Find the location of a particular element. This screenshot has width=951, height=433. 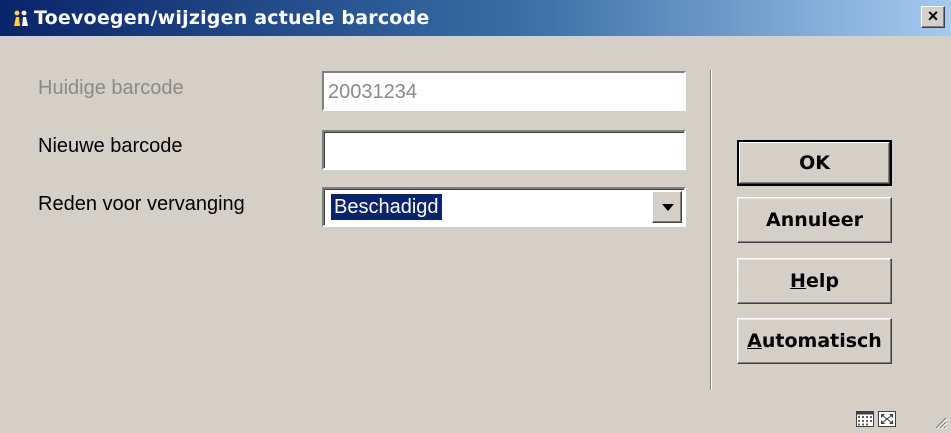

ok-button-label: OK is located at coordinates (814, 163).